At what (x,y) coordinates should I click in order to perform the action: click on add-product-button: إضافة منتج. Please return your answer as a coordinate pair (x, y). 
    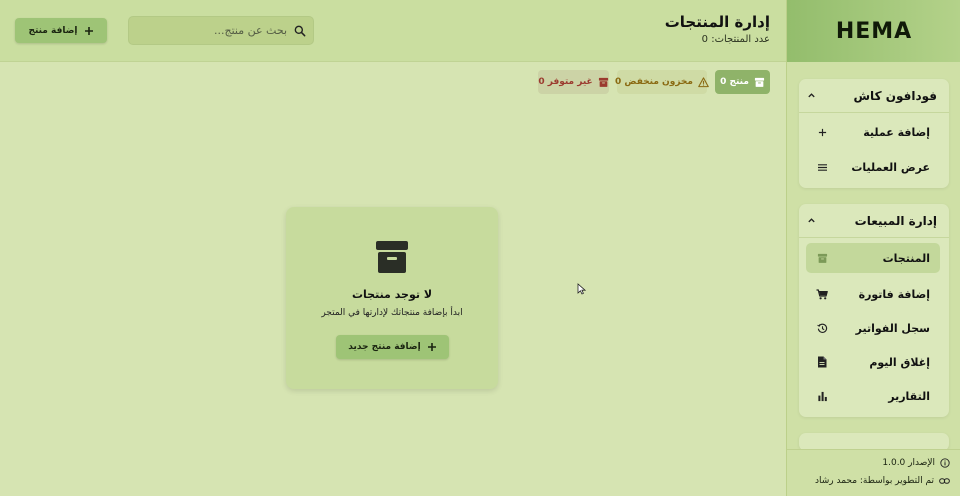
    Looking at the image, I should click on (61, 30).